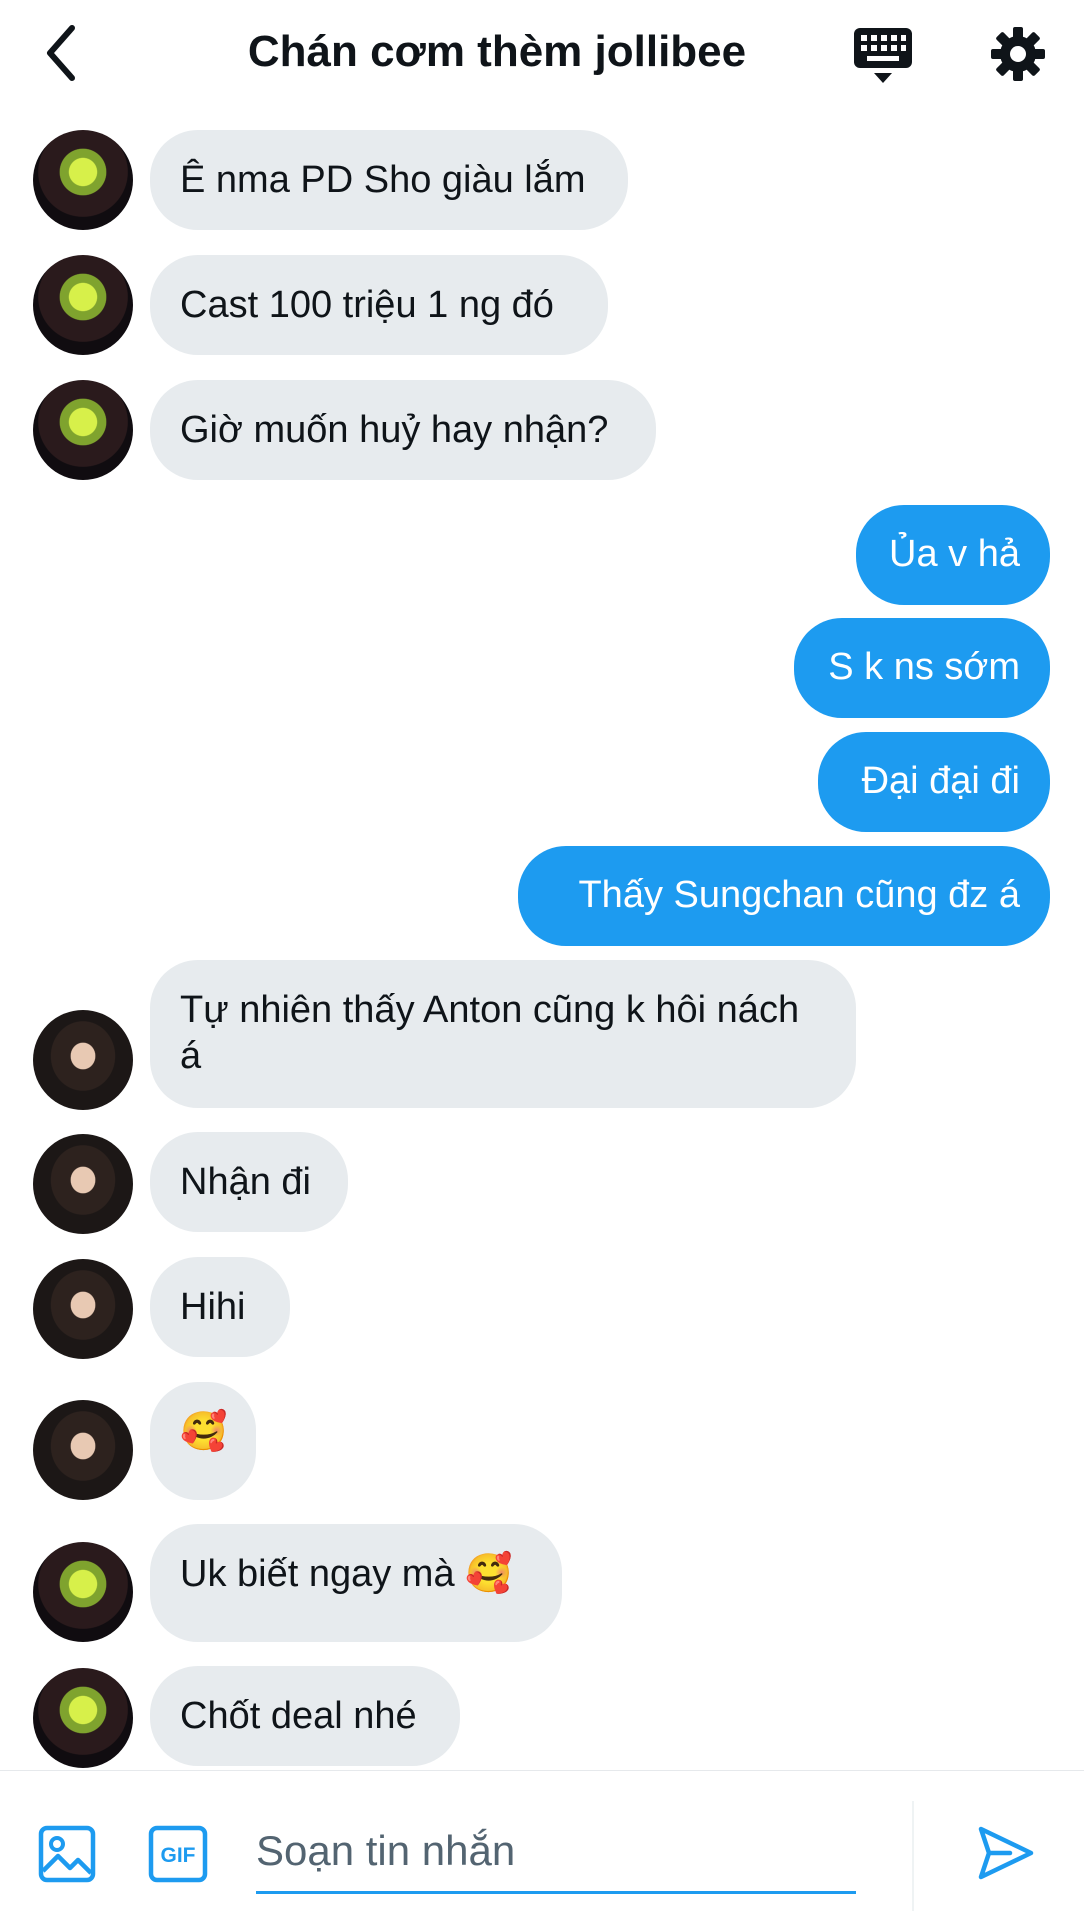 The width and height of the screenshot is (1084, 1921). I want to click on send-button, so click(1006, 1853).